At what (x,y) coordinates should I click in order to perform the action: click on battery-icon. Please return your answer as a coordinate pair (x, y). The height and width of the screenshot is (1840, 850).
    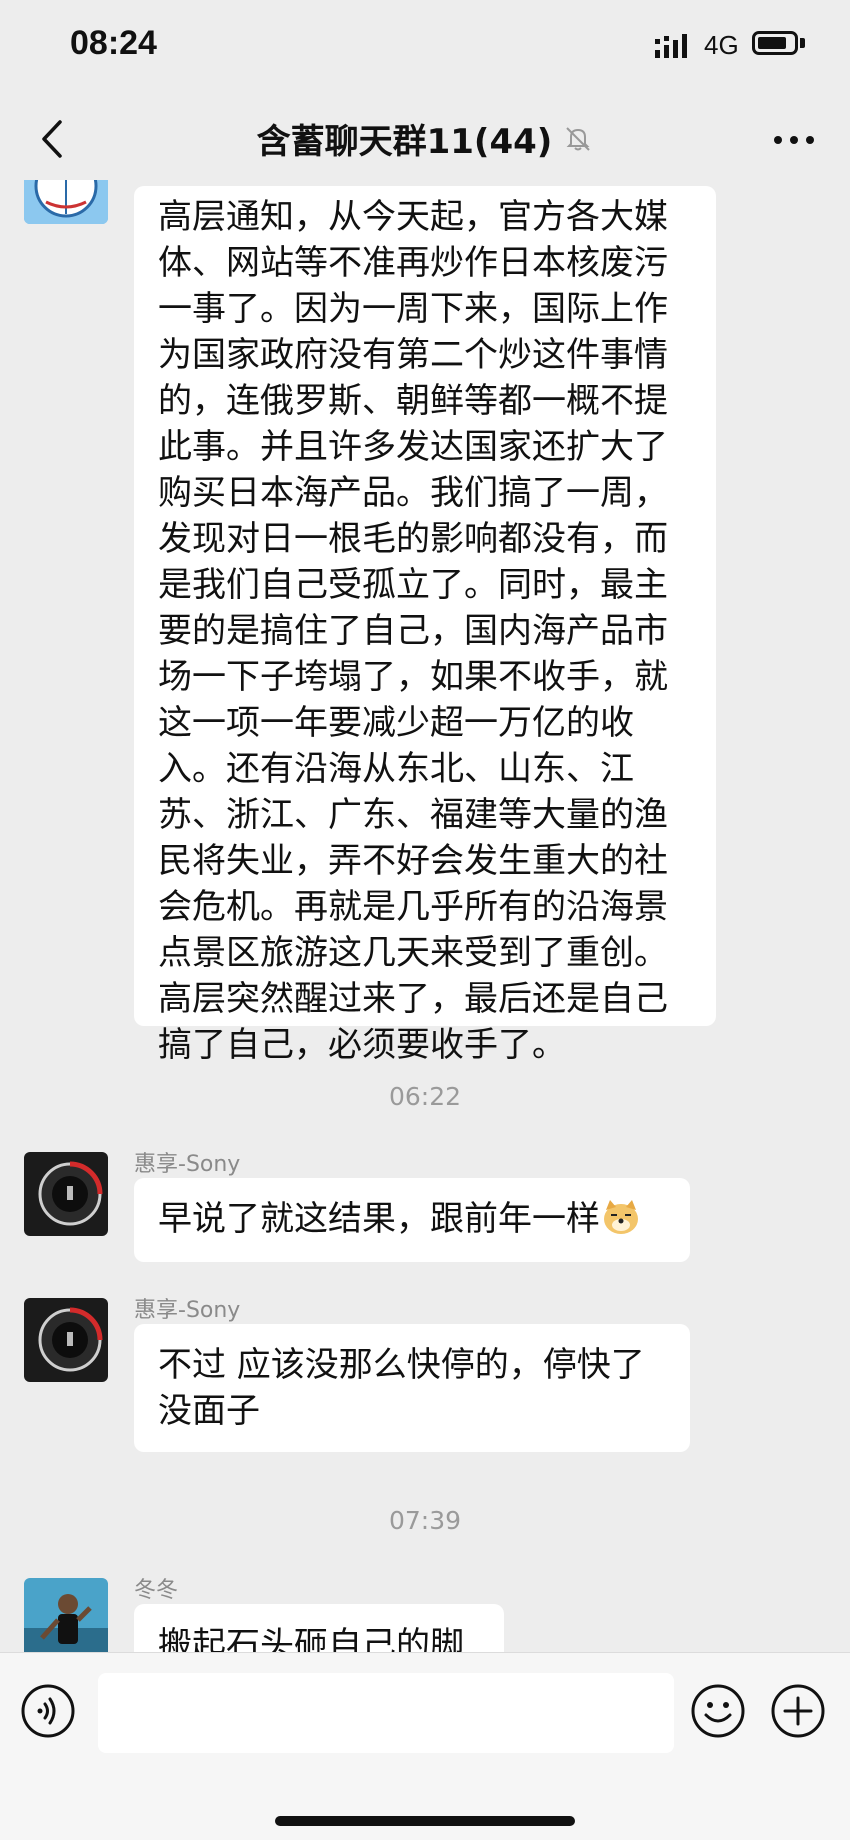
    Looking at the image, I should click on (775, 43).